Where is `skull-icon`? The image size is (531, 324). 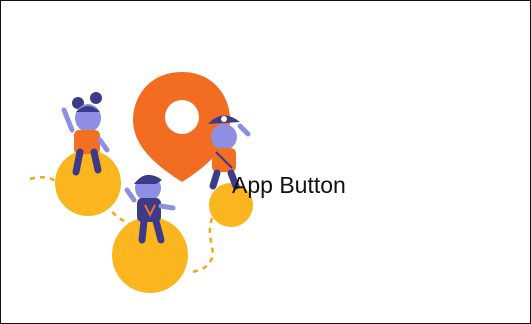
skull-icon is located at coordinates (224, 119).